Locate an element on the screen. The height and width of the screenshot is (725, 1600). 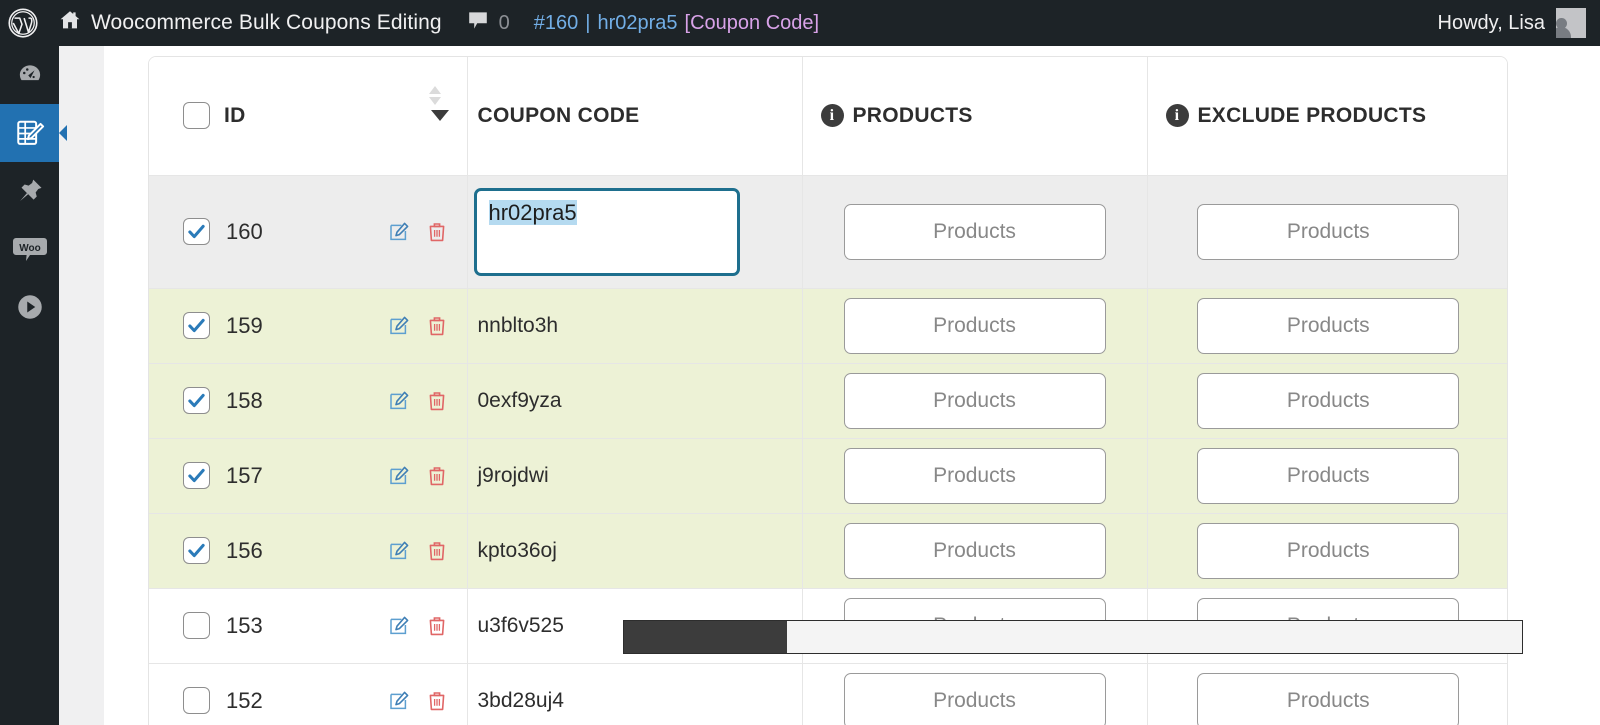
wordpress-logo-button is located at coordinates (23, 23).